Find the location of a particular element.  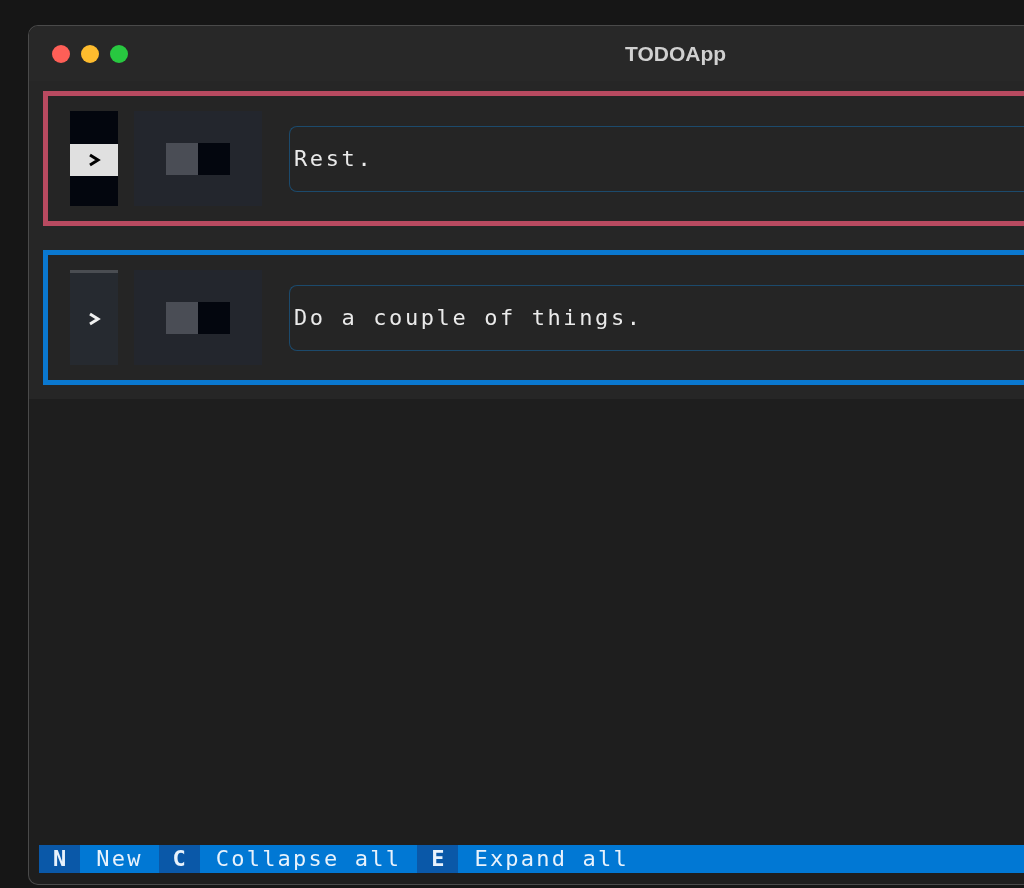

key-hint: E is located at coordinates (438, 859).